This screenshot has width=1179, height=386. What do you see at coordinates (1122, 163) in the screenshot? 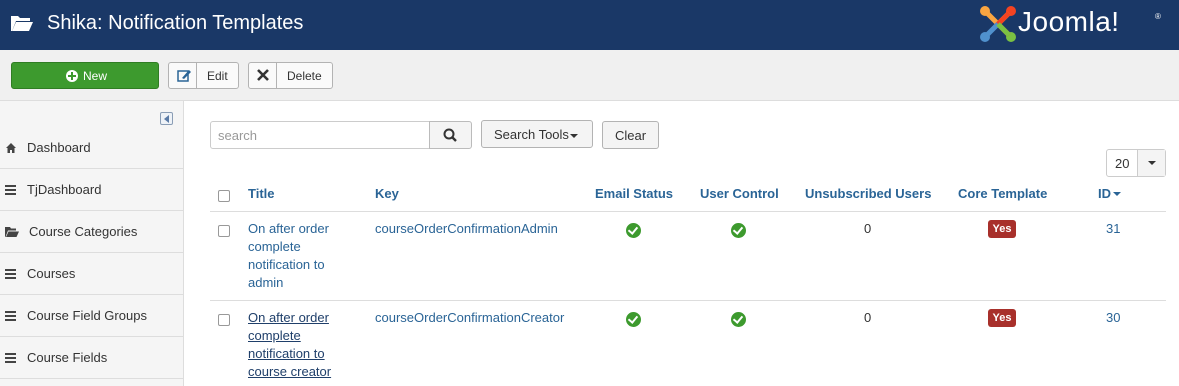
I see `list-limit-value: 20` at bounding box center [1122, 163].